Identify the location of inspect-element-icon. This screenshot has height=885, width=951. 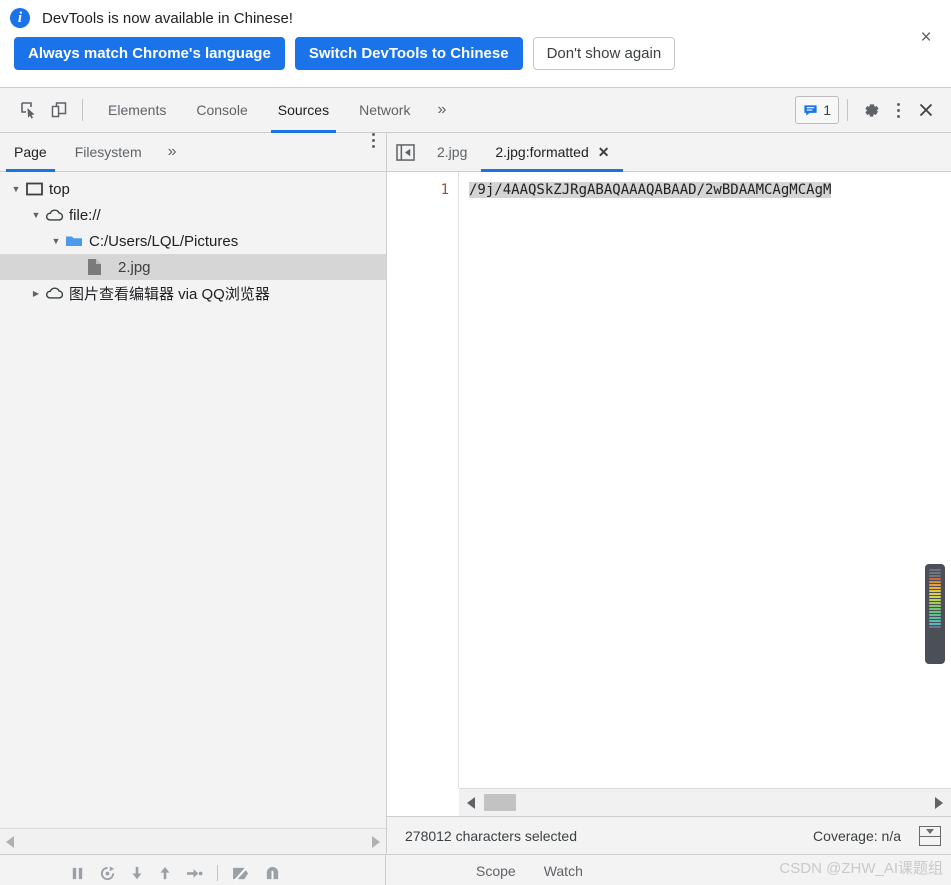
(29, 110).